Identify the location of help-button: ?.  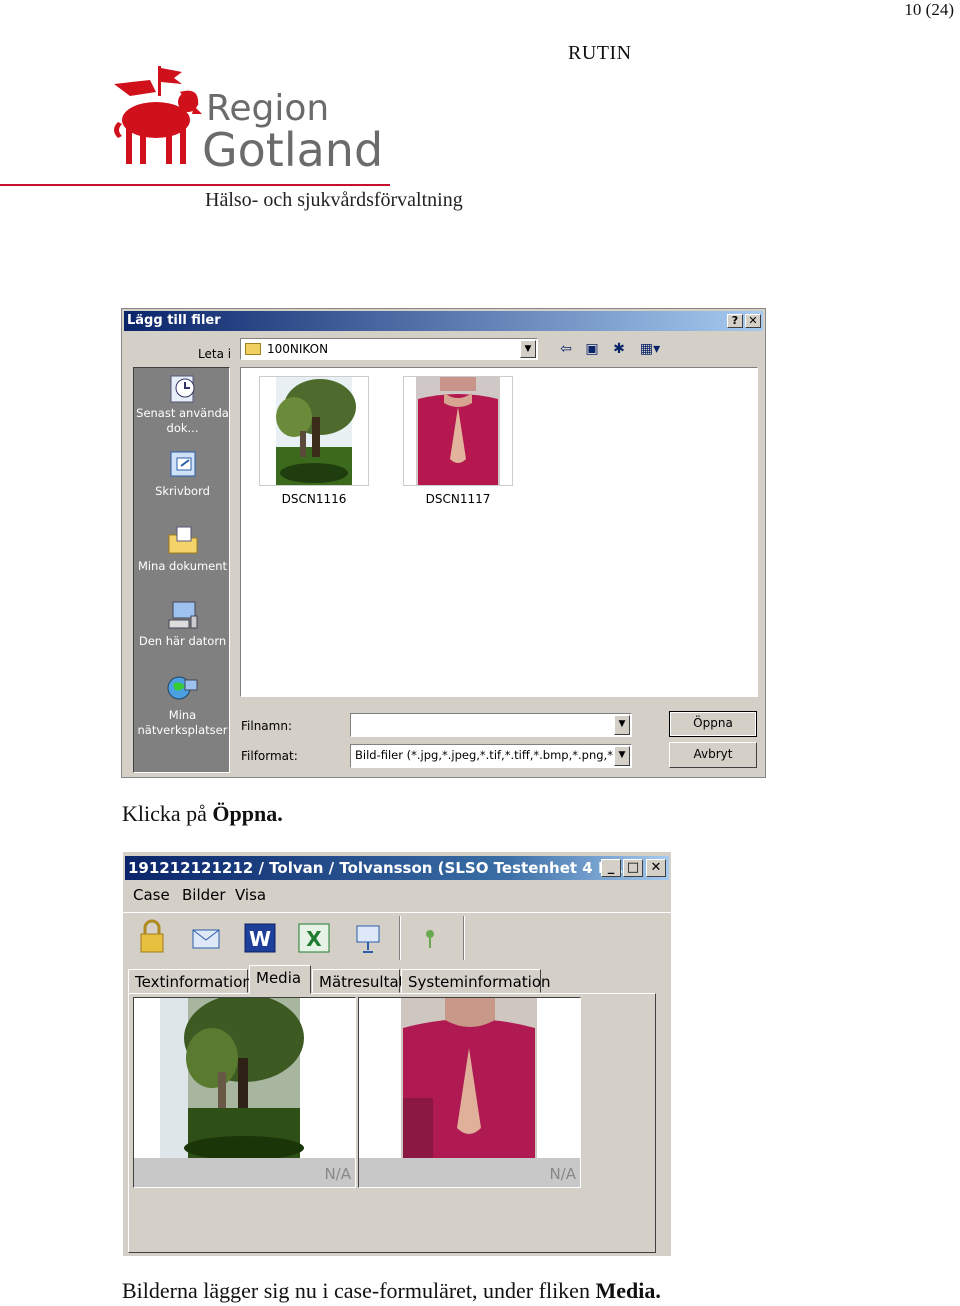
(735, 321).